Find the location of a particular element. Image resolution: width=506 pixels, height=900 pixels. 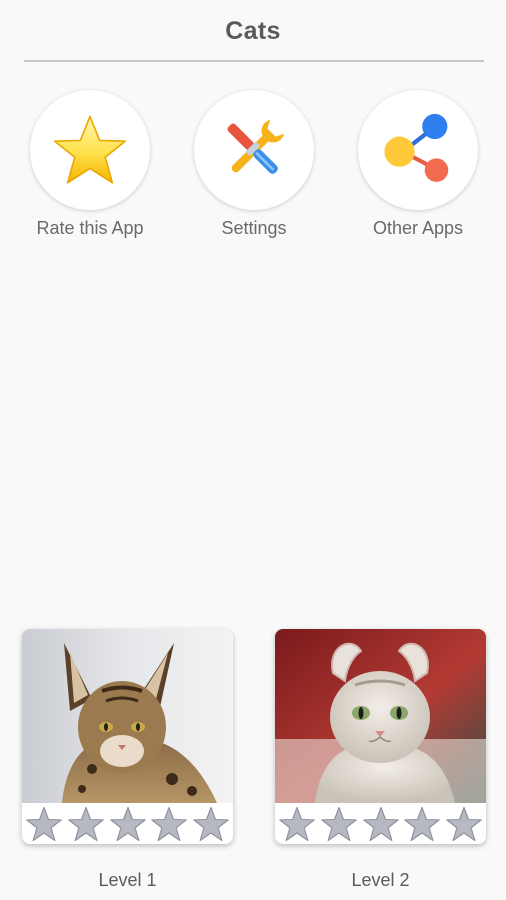

rate-app-icon-circle is located at coordinates (90, 150).